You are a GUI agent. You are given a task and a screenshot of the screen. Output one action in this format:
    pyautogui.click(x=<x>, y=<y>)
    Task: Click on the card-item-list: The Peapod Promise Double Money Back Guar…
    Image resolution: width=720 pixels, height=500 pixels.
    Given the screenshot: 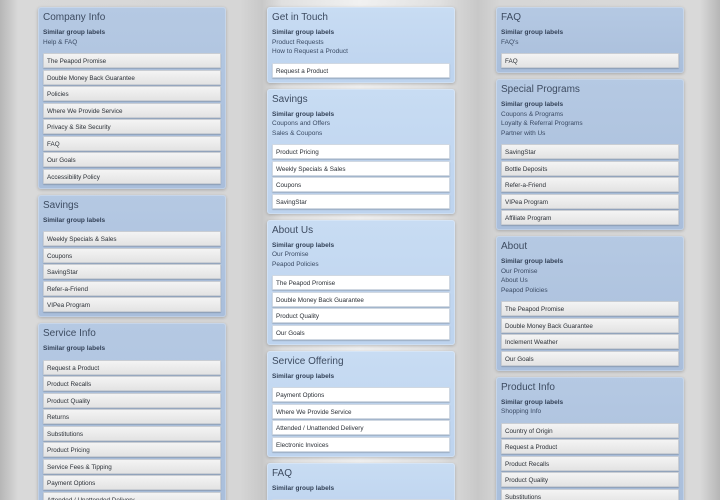 What is the action you would take?
    pyautogui.click(x=590, y=333)
    